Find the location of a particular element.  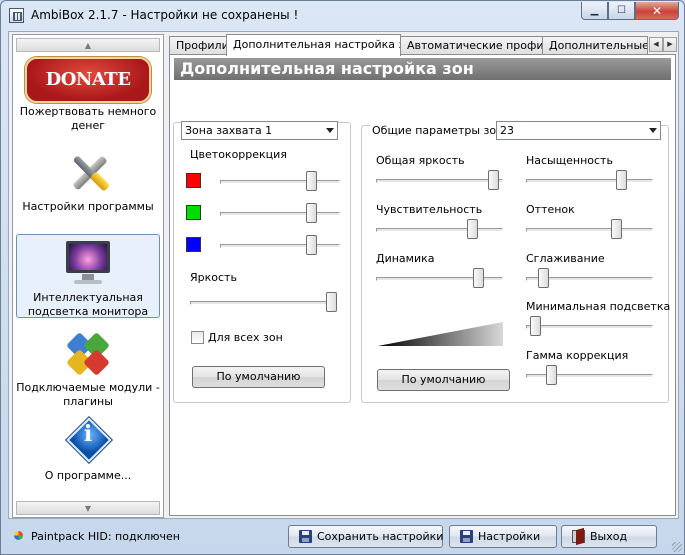

app-icon is located at coordinates (16, 15).